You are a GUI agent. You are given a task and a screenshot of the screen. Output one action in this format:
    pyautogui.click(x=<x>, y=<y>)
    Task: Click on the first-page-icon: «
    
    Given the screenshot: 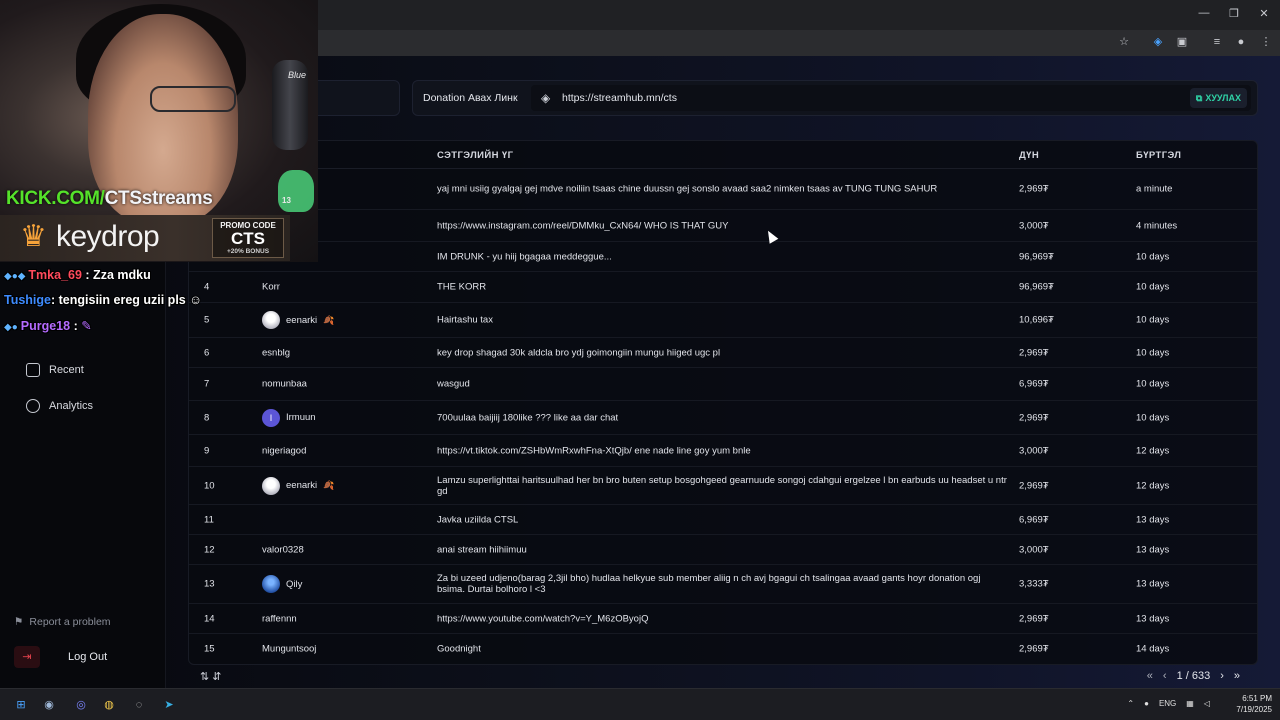 What is the action you would take?
    pyautogui.click(x=1150, y=676)
    